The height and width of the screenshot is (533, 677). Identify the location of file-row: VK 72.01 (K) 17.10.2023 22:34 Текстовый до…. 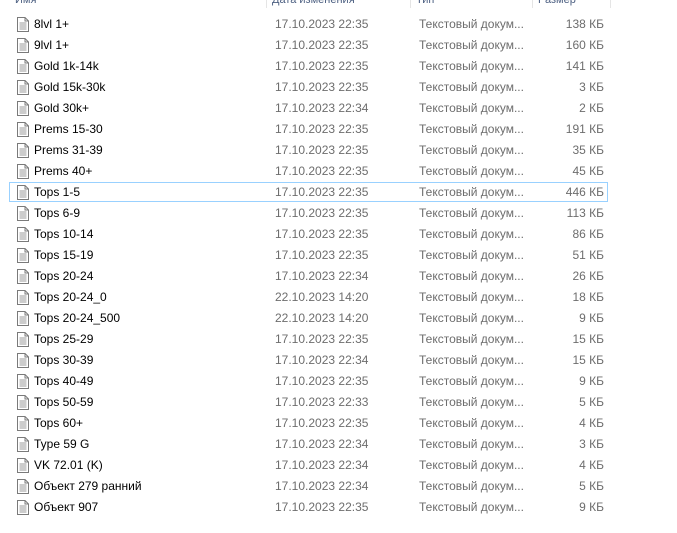
(308, 465).